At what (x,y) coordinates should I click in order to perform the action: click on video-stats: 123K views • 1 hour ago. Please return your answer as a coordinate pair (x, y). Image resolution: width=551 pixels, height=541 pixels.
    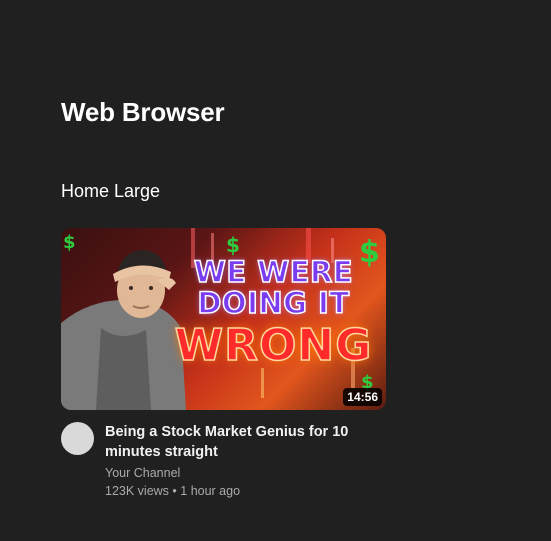
    Looking at the image, I should click on (235, 491).